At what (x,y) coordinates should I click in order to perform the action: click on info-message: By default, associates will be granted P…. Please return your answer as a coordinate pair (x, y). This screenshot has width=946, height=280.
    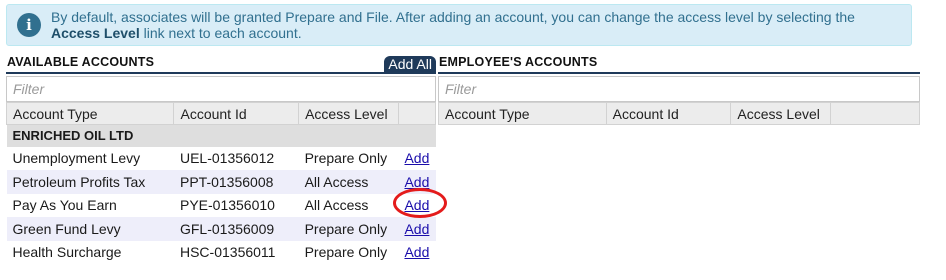
    Looking at the image, I should click on (476, 25).